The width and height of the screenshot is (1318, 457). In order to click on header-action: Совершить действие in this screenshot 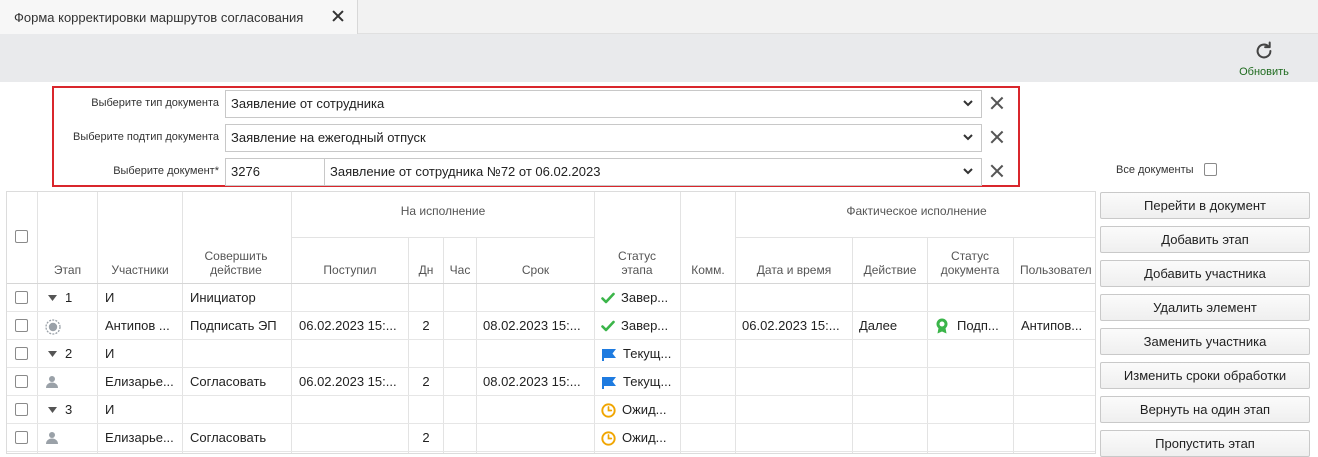, I will do `click(236, 263)`.